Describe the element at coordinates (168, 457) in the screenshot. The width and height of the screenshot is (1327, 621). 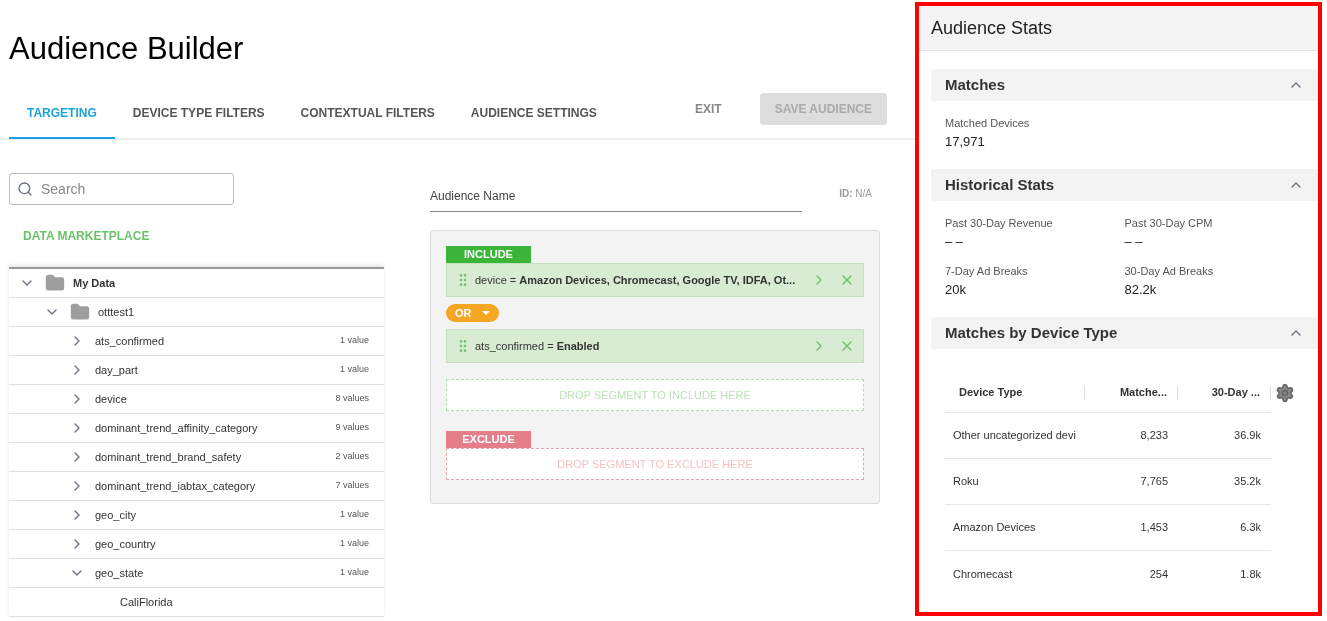
I see `tree-item-label: dominant_trend_brand_safety` at that location.